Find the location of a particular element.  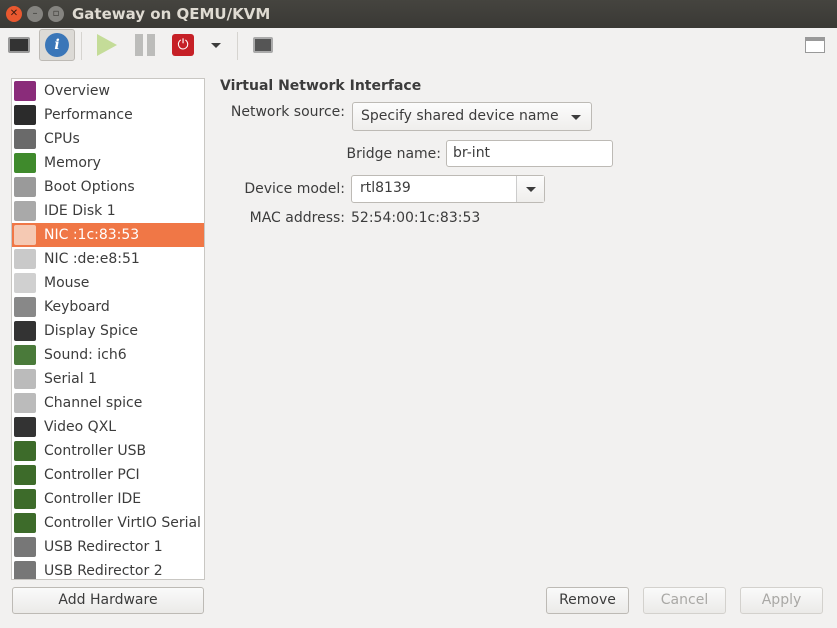

bridge-name-label: Bridge name: is located at coordinates (393, 154).